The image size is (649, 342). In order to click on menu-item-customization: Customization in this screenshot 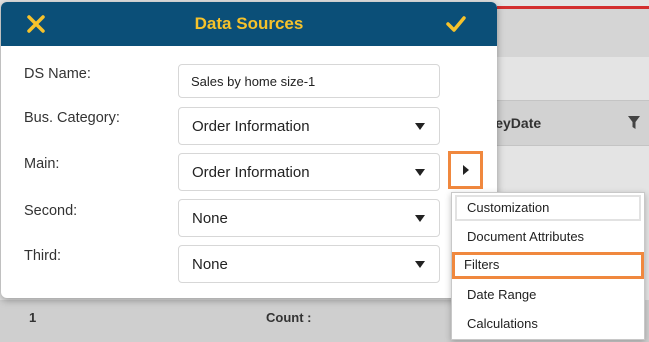, I will do `click(548, 208)`.